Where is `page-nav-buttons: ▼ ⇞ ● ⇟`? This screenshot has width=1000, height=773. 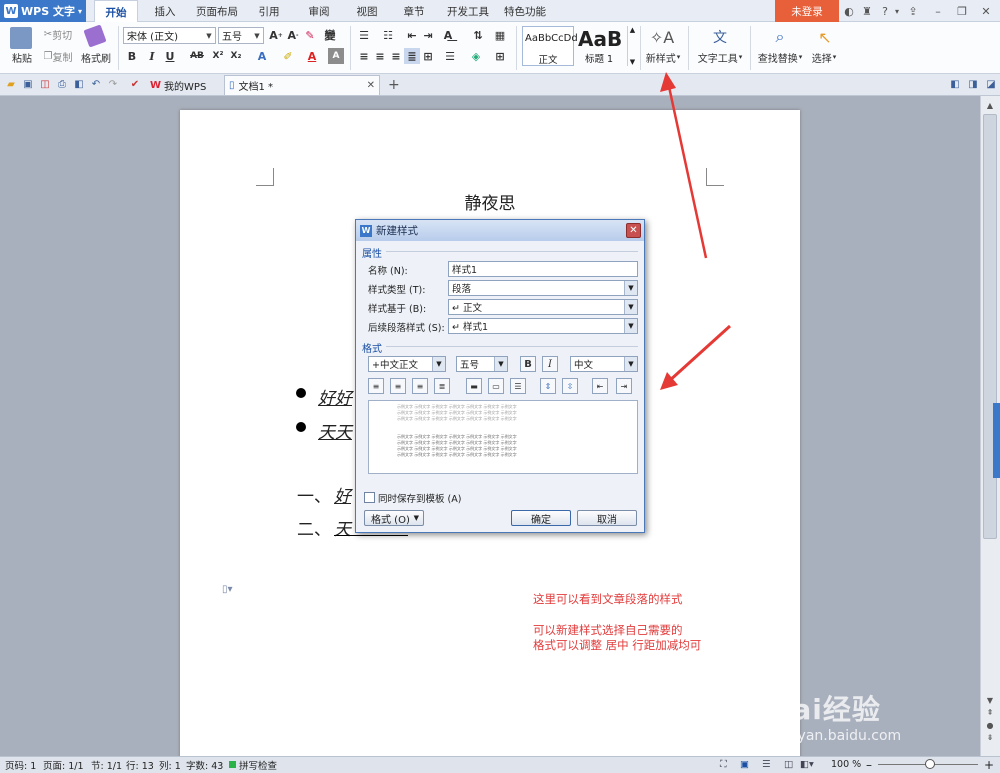 page-nav-buttons: ▼ ⇞ ● ⇟ is located at coordinates (990, 719).